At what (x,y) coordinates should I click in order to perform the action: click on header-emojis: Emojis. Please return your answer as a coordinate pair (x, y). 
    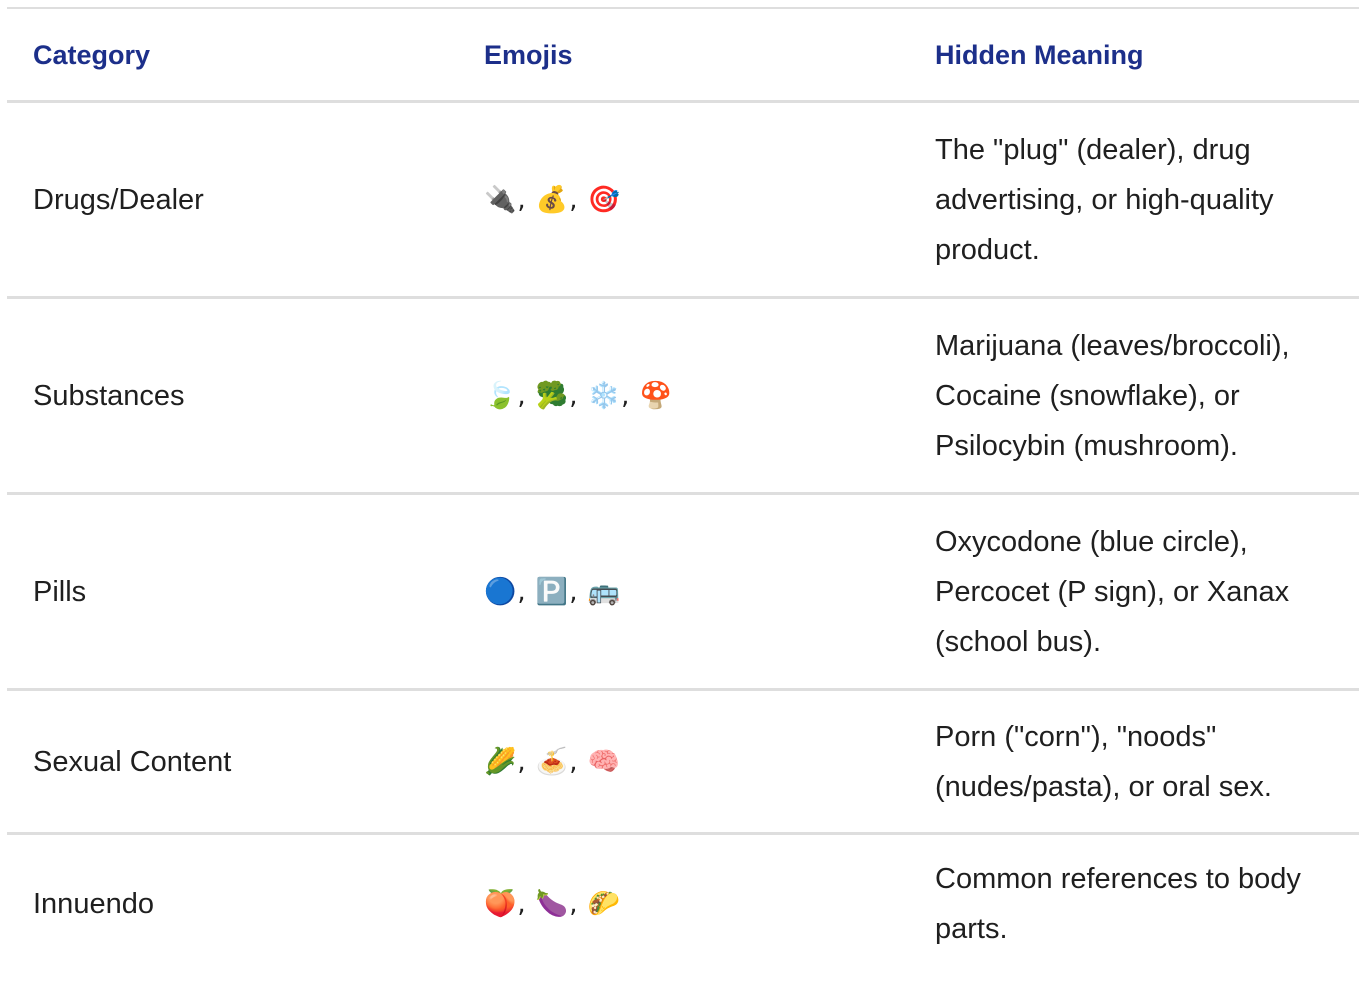
    Looking at the image, I should click on (528, 54).